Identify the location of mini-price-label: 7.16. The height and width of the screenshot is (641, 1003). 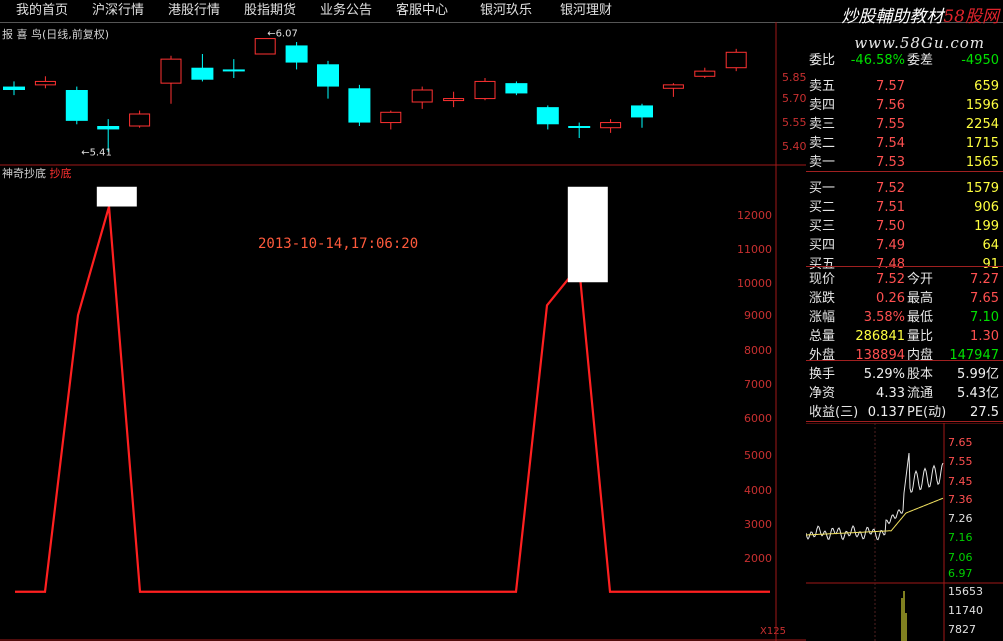
(960, 537).